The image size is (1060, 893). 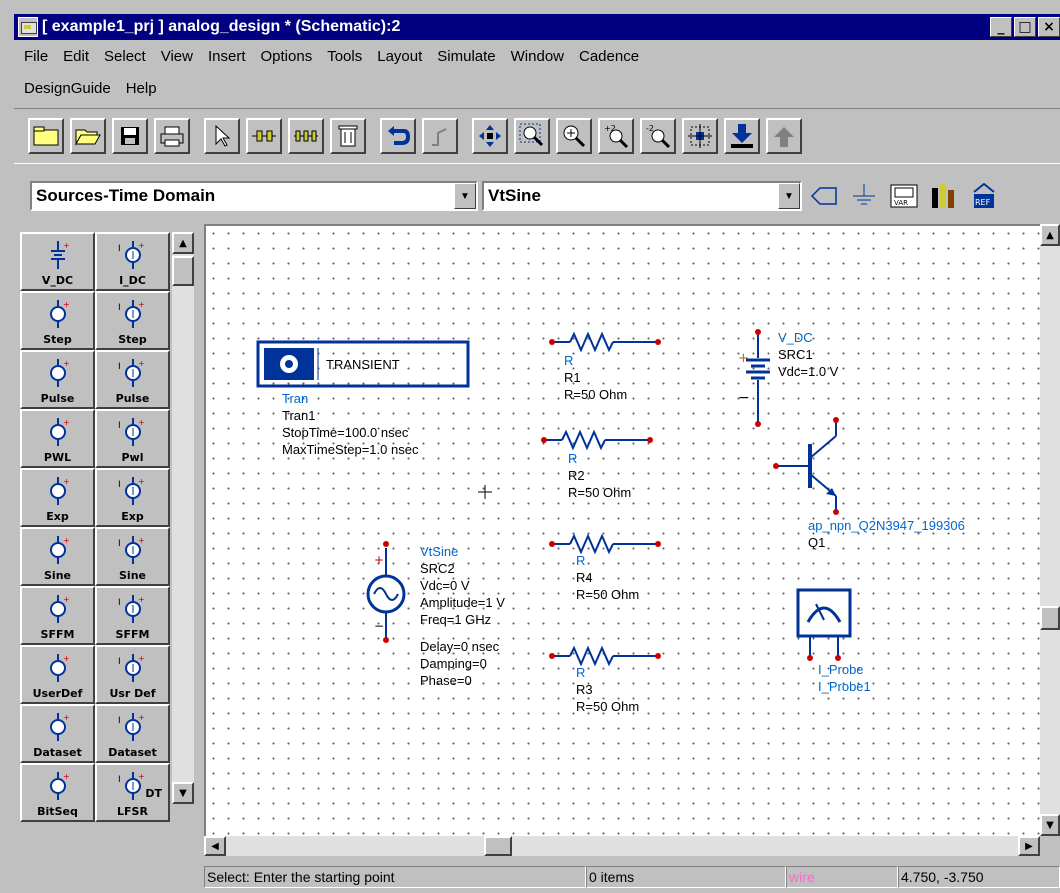 I want to click on vertical-scroll-thumb, so click(x=1050, y=618).